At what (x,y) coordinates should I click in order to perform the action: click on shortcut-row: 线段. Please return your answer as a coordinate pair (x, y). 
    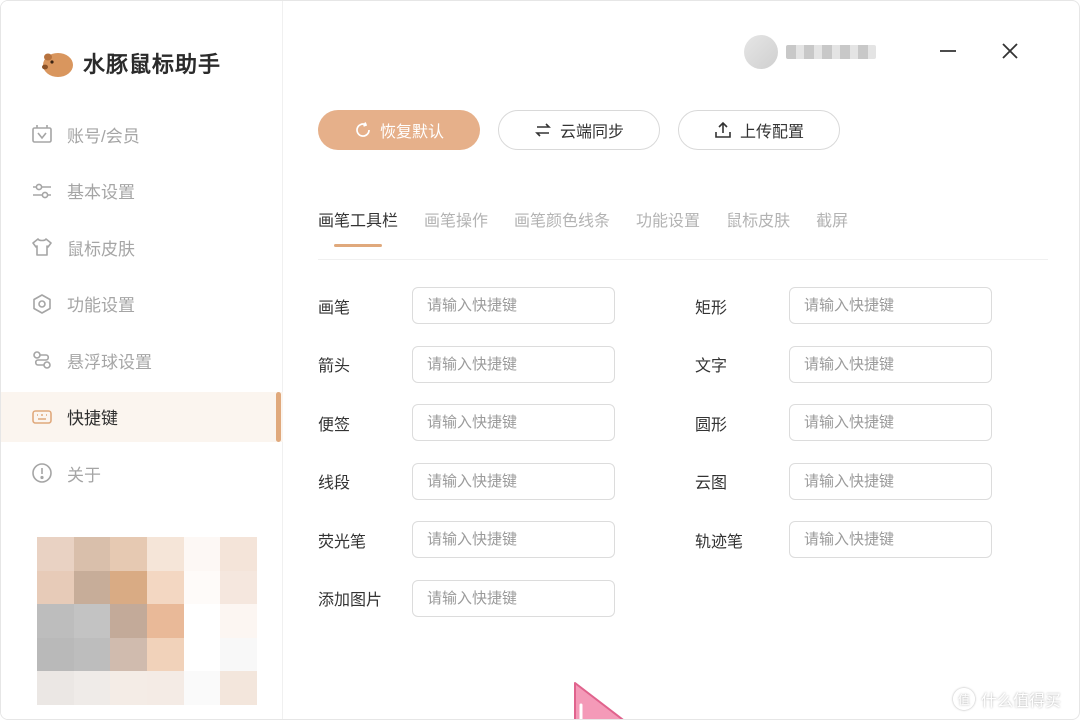
    Looking at the image, I should click on (466, 481).